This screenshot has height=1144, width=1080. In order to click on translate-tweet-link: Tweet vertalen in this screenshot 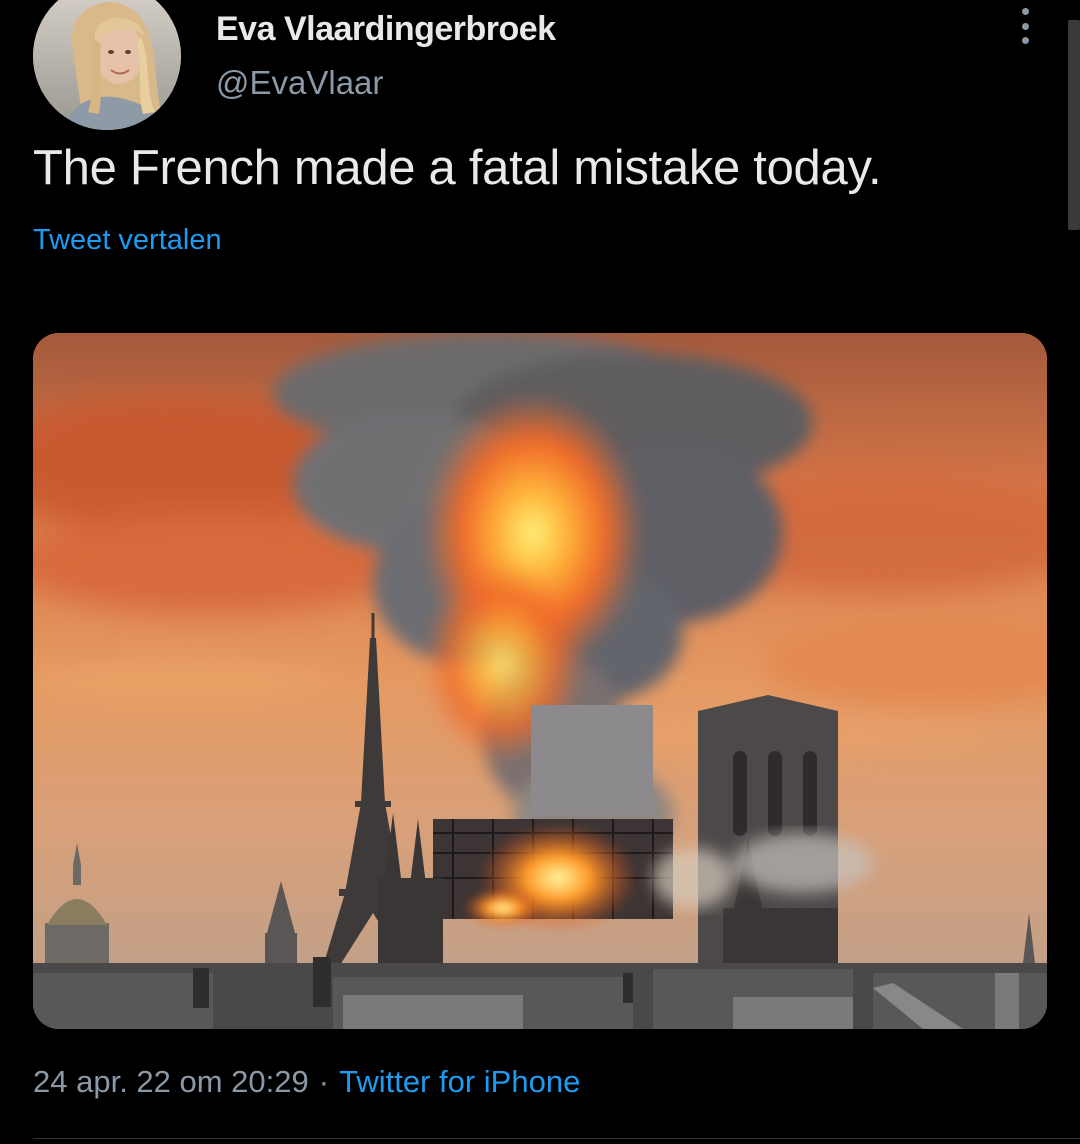, I will do `click(127, 240)`.